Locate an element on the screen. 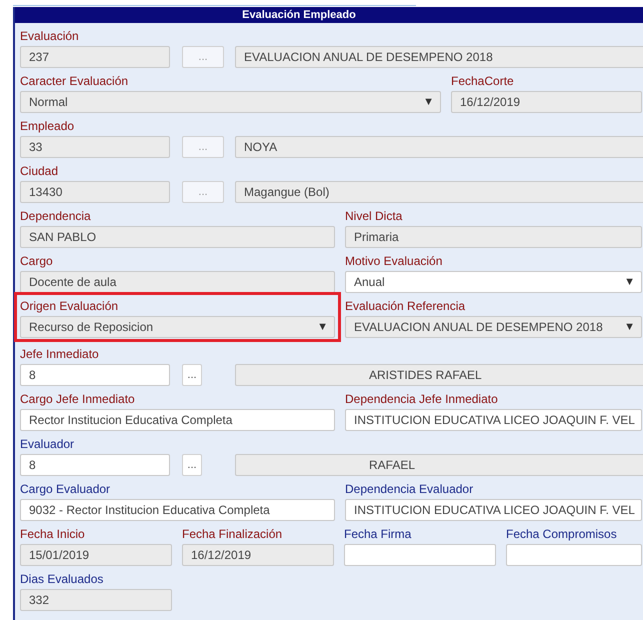 Image resolution: width=643 pixels, height=620 pixels. field-label: Nivel Dicta is located at coordinates (373, 216).